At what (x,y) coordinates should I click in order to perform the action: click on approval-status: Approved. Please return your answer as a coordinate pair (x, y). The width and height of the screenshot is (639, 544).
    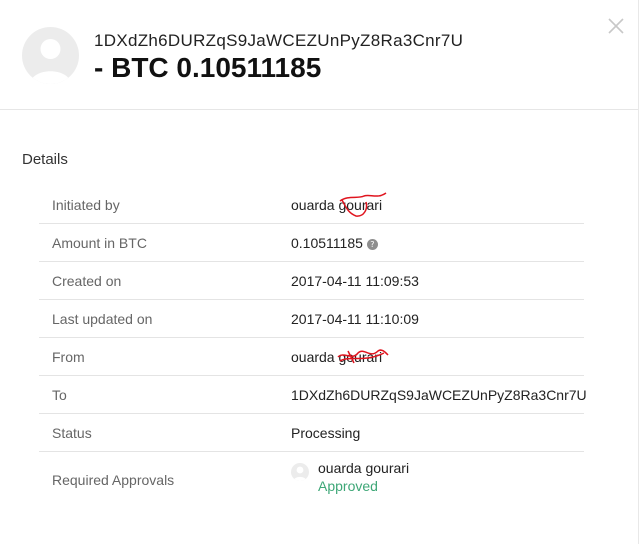
    Looking at the image, I should click on (348, 486).